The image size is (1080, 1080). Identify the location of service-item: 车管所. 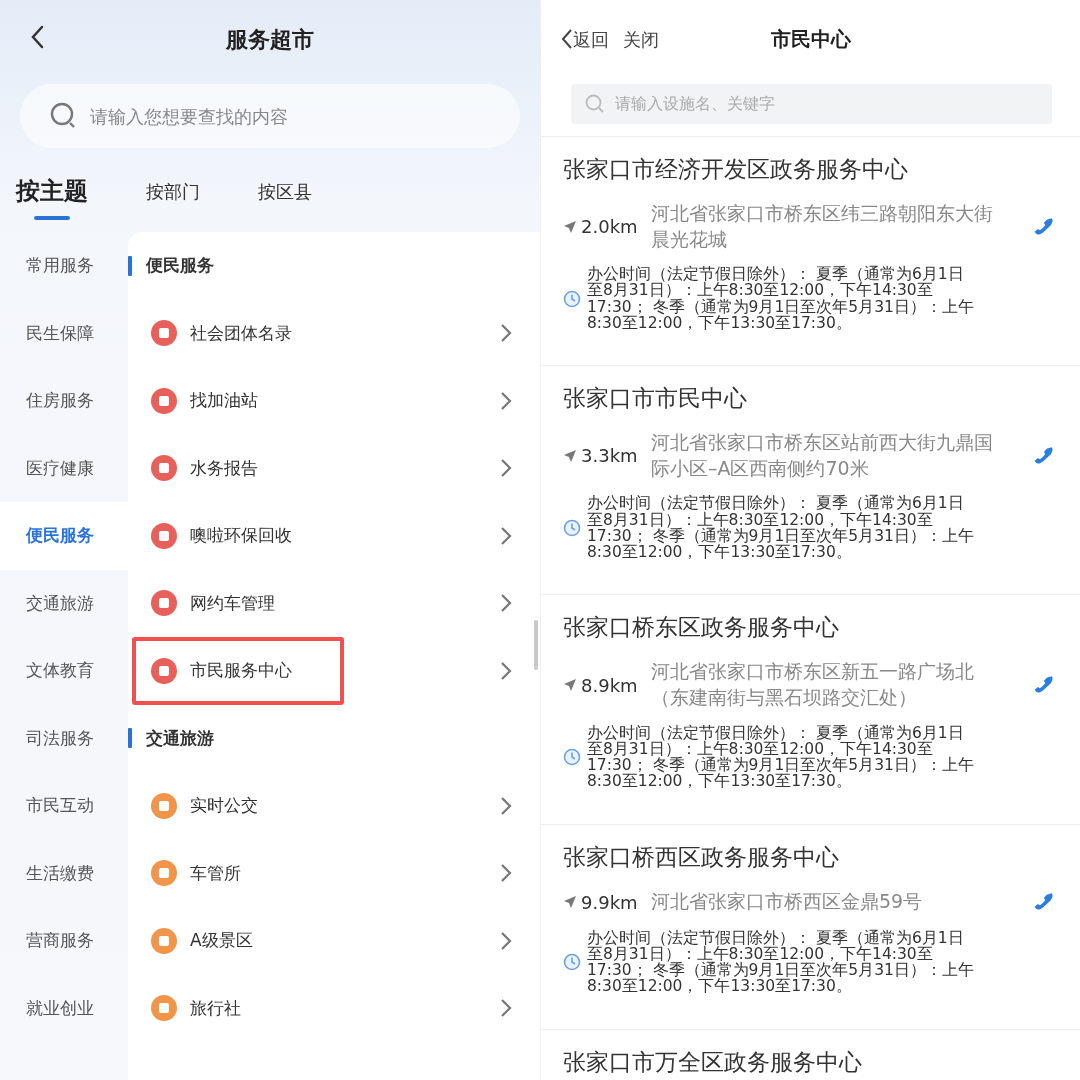
(334, 873).